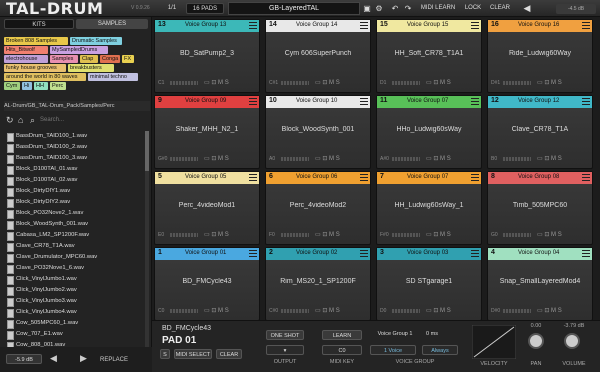 Image resolution: width=600 pixels, height=372 pixels. Describe the element at coordinates (74, 268) in the screenshot. I see `file-item: Clave_PO32Nove1_6.wav` at that location.